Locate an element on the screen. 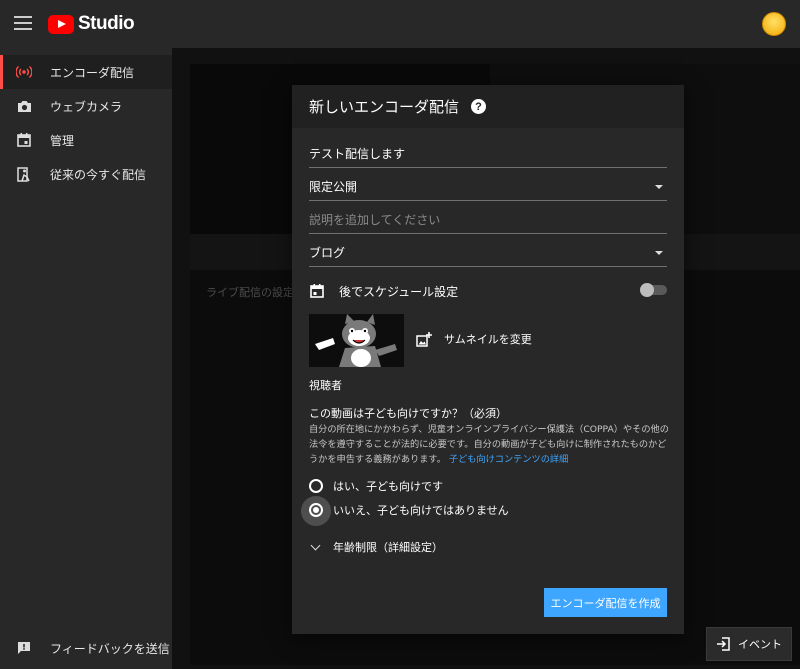  radio-label: いいえ、子ども向けではありません is located at coordinates (421, 510).